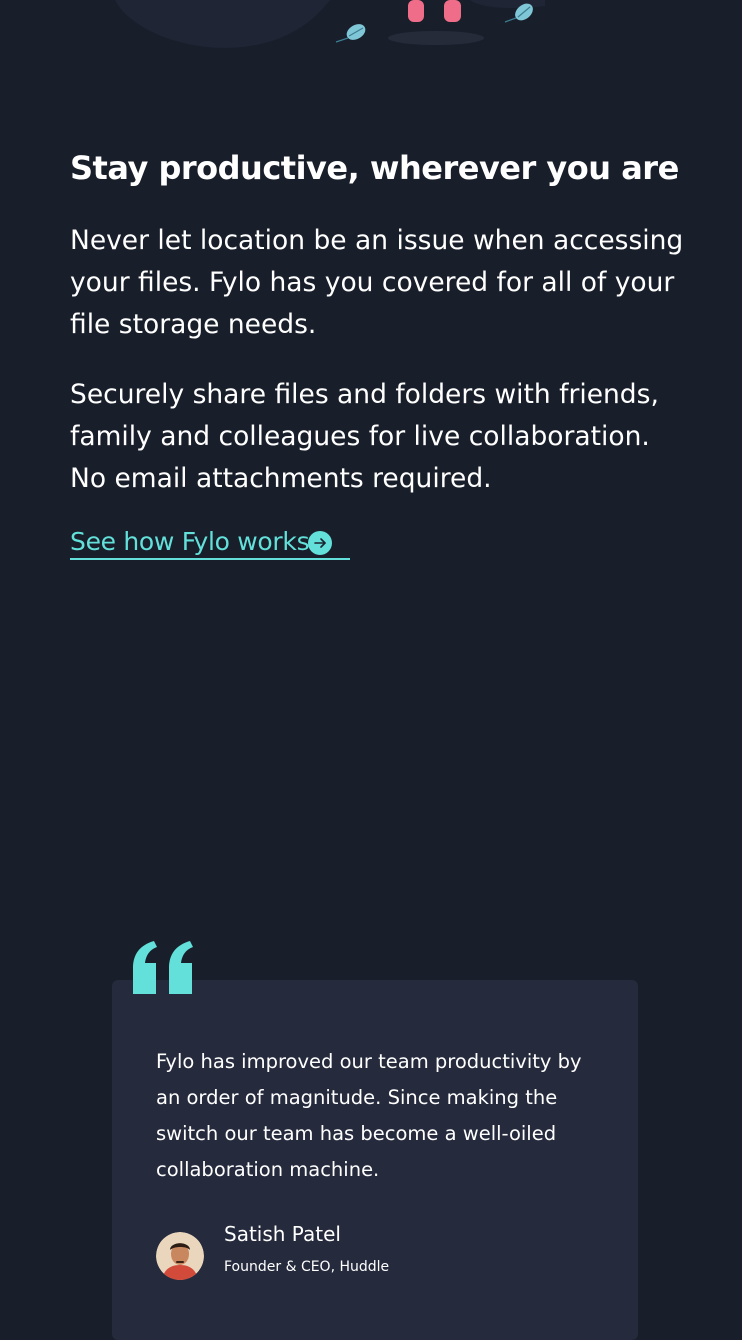 The height and width of the screenshot is (1340, 742). I want to click on productive-heading: Stay productive, wherever you are, so click(374, 168).